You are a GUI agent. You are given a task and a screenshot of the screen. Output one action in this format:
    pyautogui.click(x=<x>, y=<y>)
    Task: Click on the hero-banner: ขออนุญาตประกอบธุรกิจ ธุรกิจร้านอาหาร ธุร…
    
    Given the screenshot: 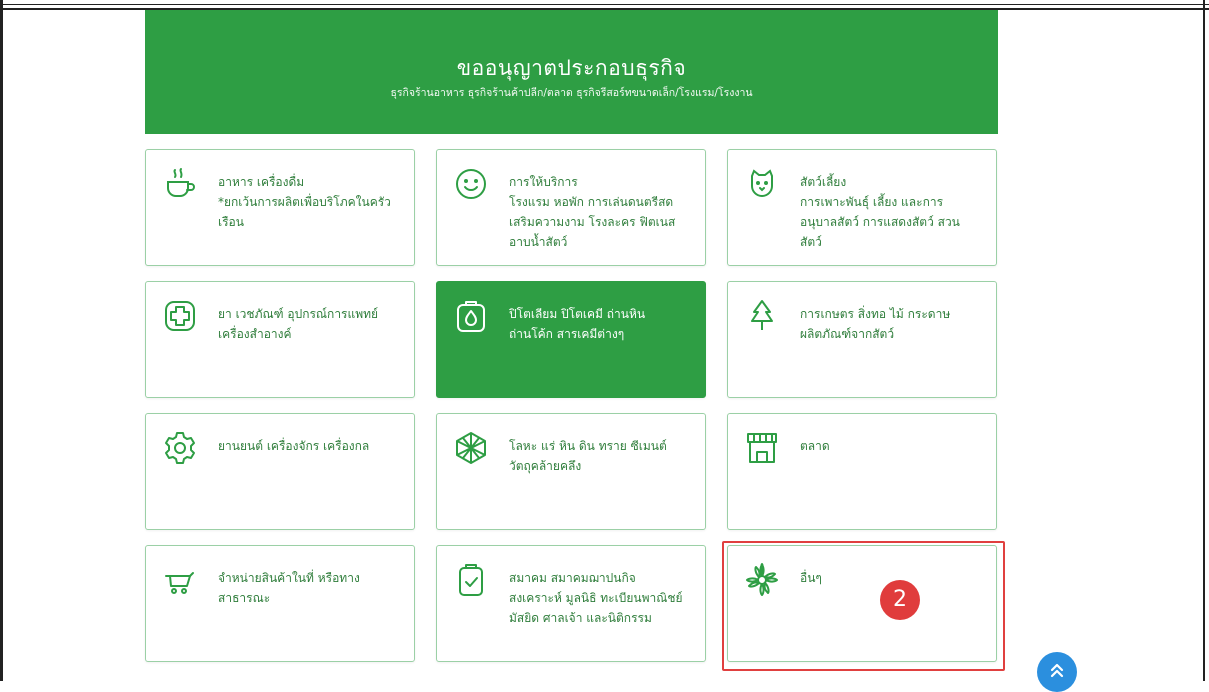 What is the action you would take?
    pyautogui.click(x=571, y=72)
    